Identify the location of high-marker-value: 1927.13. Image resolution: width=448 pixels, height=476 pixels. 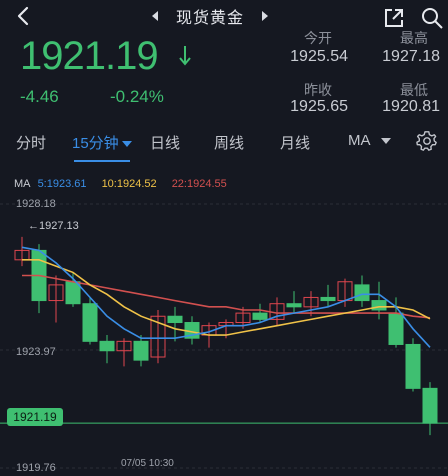
(59, 226).